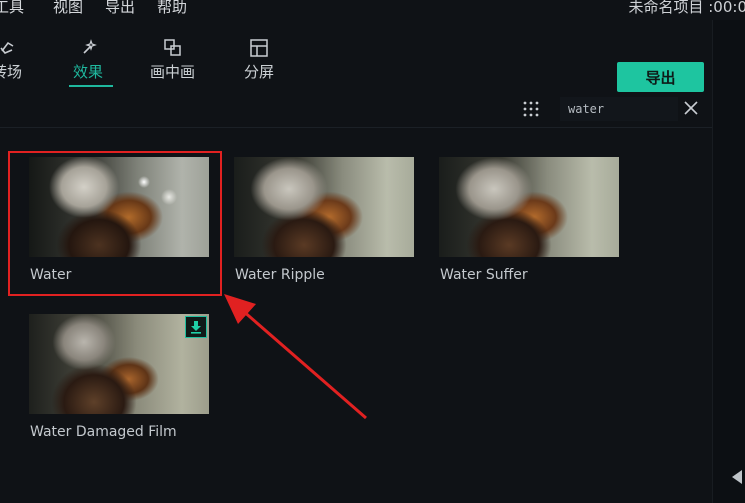 The image size is (745, 503). I want to click on effect-label: Water Suffer, so click(484, 275).